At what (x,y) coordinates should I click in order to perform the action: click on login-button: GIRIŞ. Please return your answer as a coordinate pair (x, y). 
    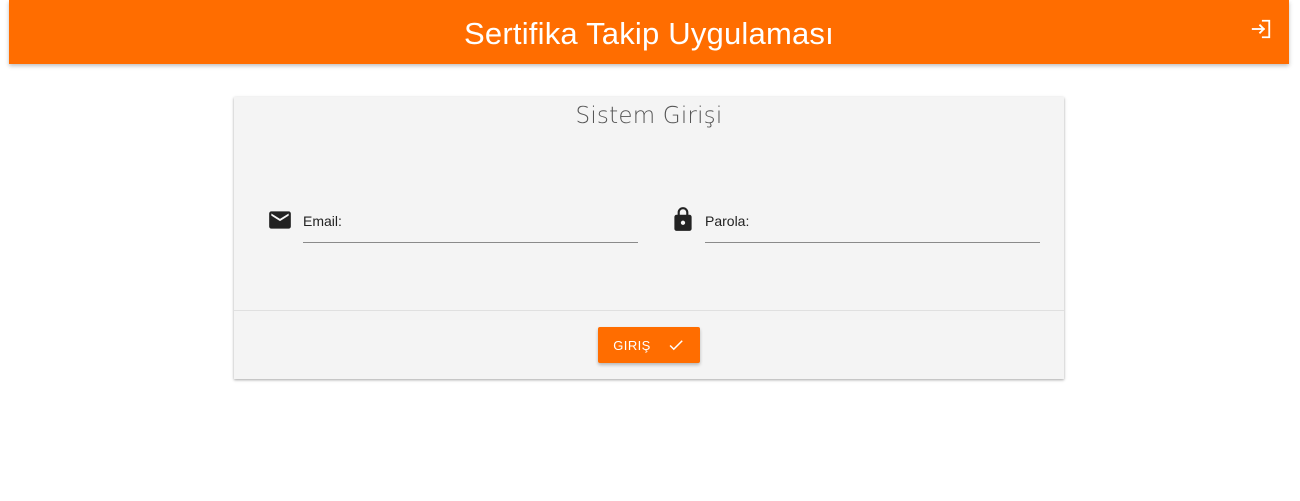
    Looking at the image, I should click on (649, 345).